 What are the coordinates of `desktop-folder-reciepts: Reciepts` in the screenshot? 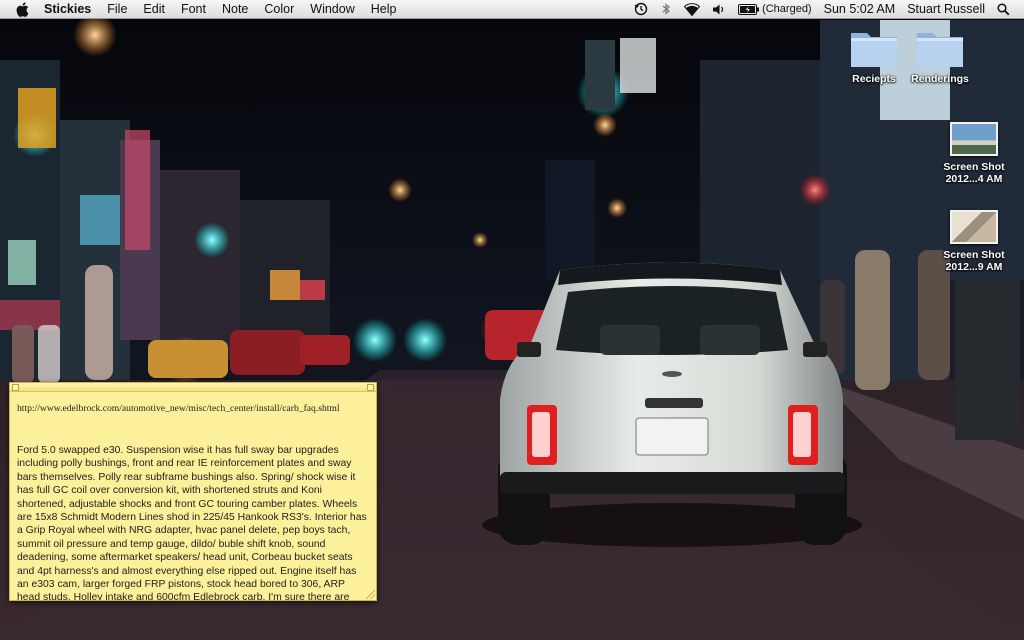 It's located at (874, 55).